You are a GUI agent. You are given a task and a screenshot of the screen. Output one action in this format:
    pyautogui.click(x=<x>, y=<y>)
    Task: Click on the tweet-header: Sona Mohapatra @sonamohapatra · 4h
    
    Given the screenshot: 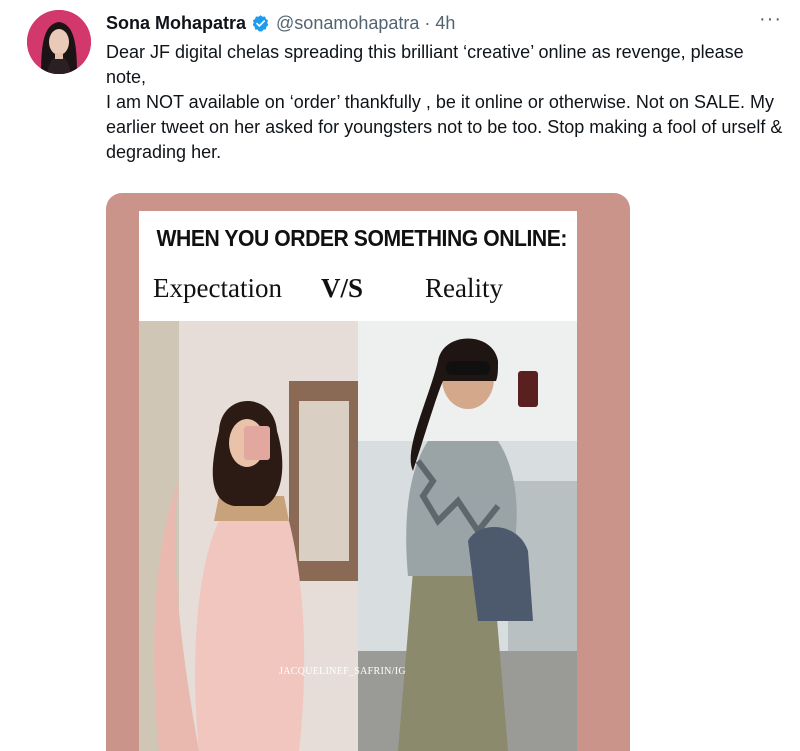 What is the action you would take?
    pyautogui.click(x=280, y=23)
    